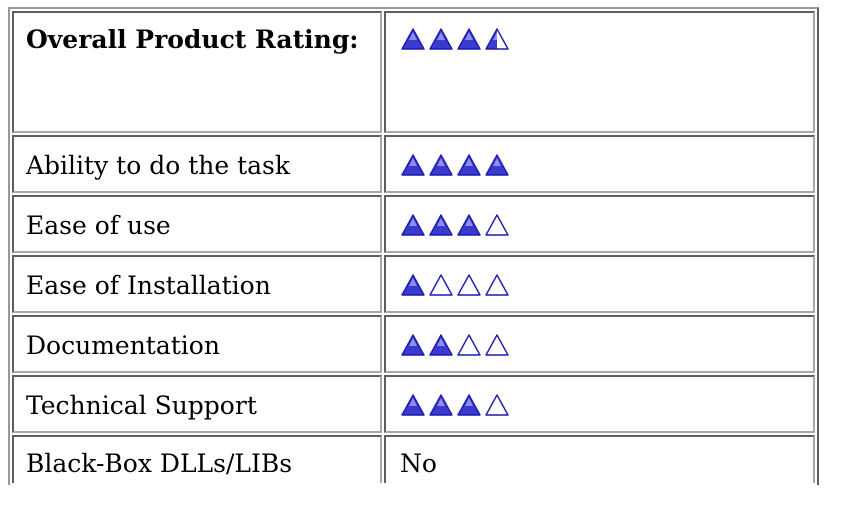  Describe the element at coordinates (497, 39) in the screenshot. I see `half-filled-triangle-icon` at that location.